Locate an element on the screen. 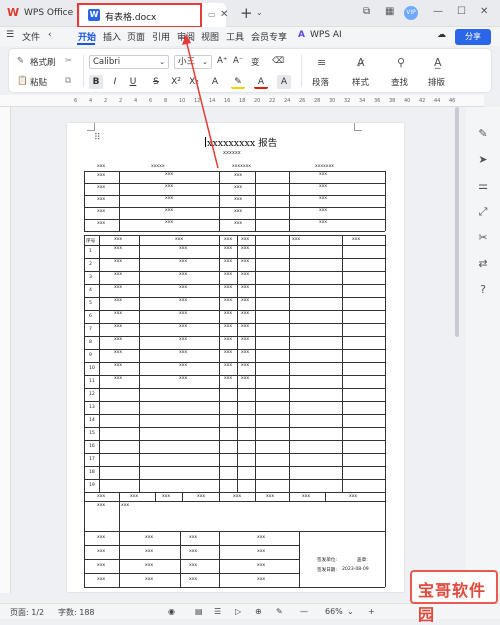  text-effect-icon: A is located at coordinates (215, 82).